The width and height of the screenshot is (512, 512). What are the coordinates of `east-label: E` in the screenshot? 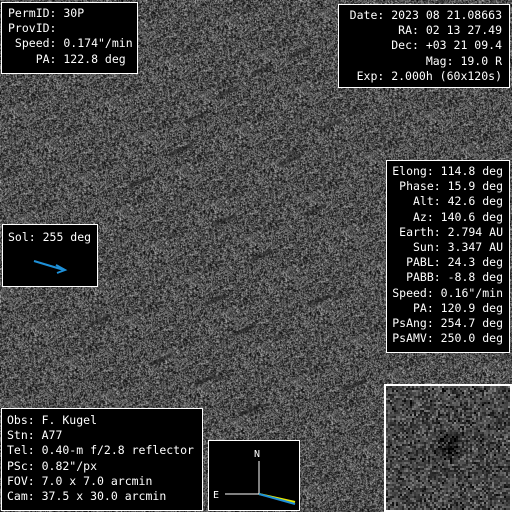 It's located at (216, 495).